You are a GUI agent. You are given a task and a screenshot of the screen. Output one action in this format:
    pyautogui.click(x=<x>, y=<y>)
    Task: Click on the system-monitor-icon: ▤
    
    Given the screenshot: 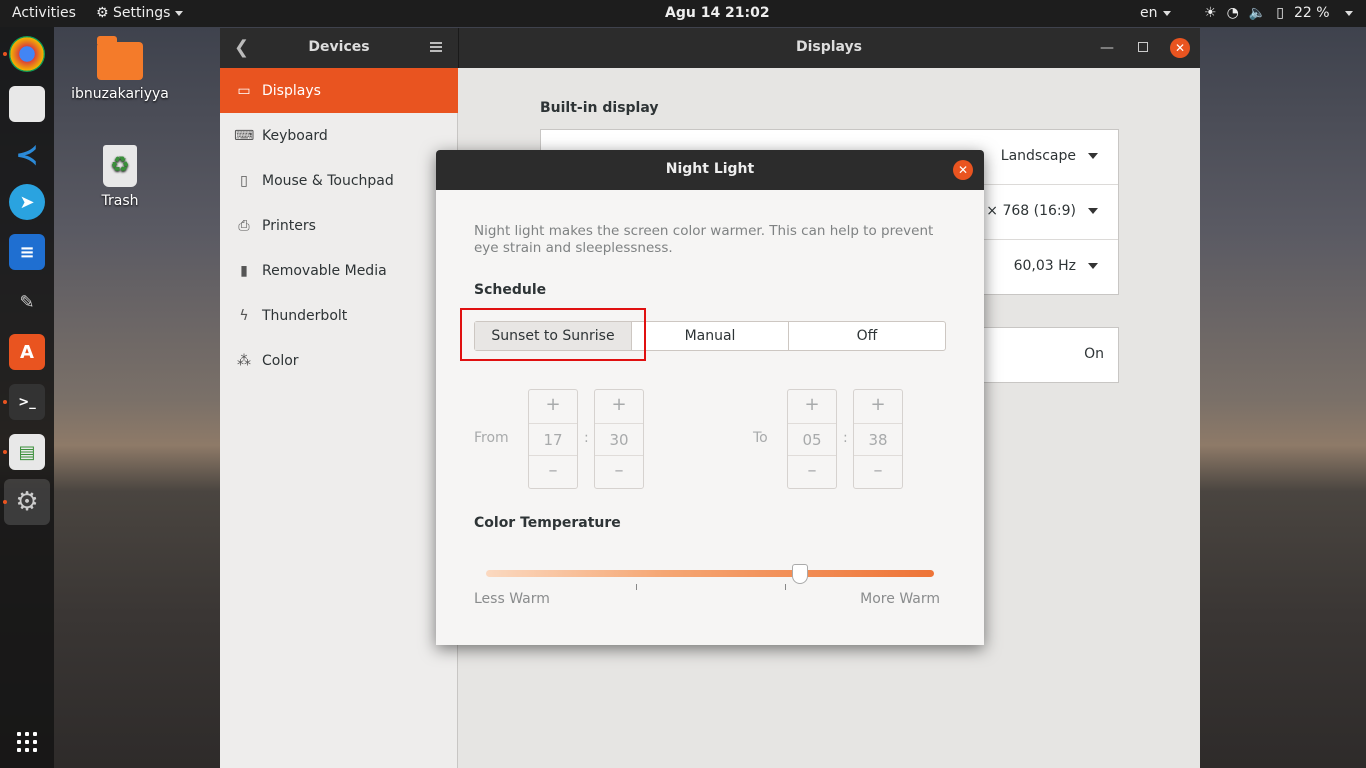 What is the action you would take?
    pyautogui.click(x=27, y=452)
    